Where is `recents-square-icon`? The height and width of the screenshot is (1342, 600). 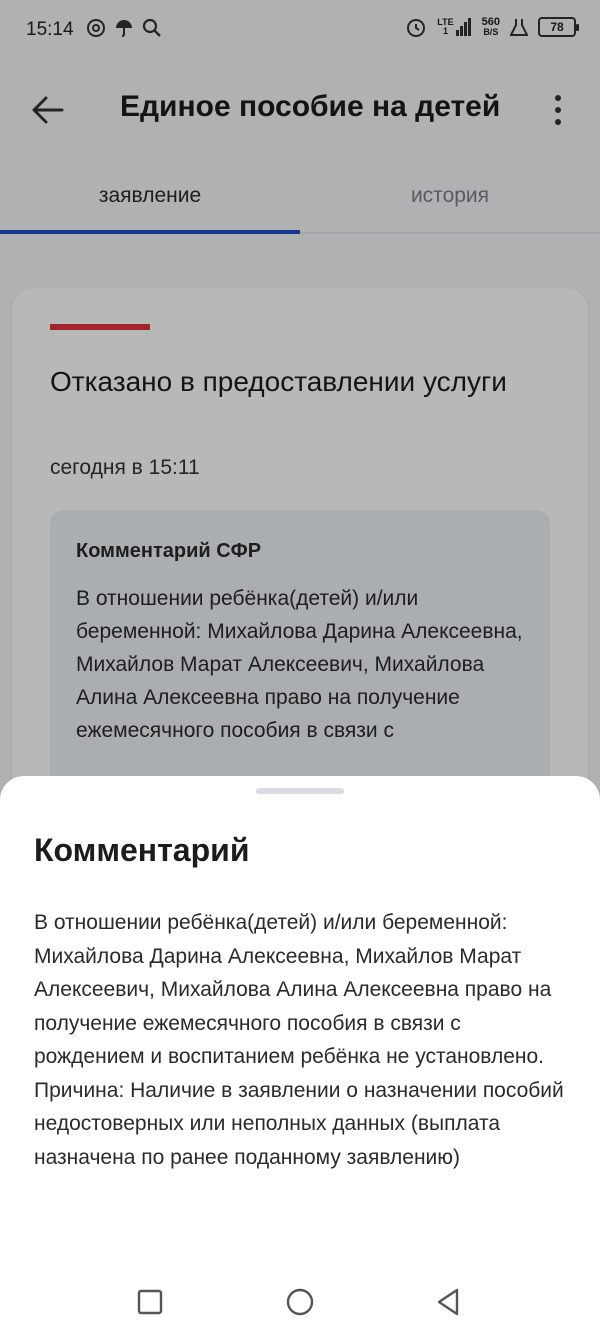 recents-square-icon is located at coordinates (150, 1302).